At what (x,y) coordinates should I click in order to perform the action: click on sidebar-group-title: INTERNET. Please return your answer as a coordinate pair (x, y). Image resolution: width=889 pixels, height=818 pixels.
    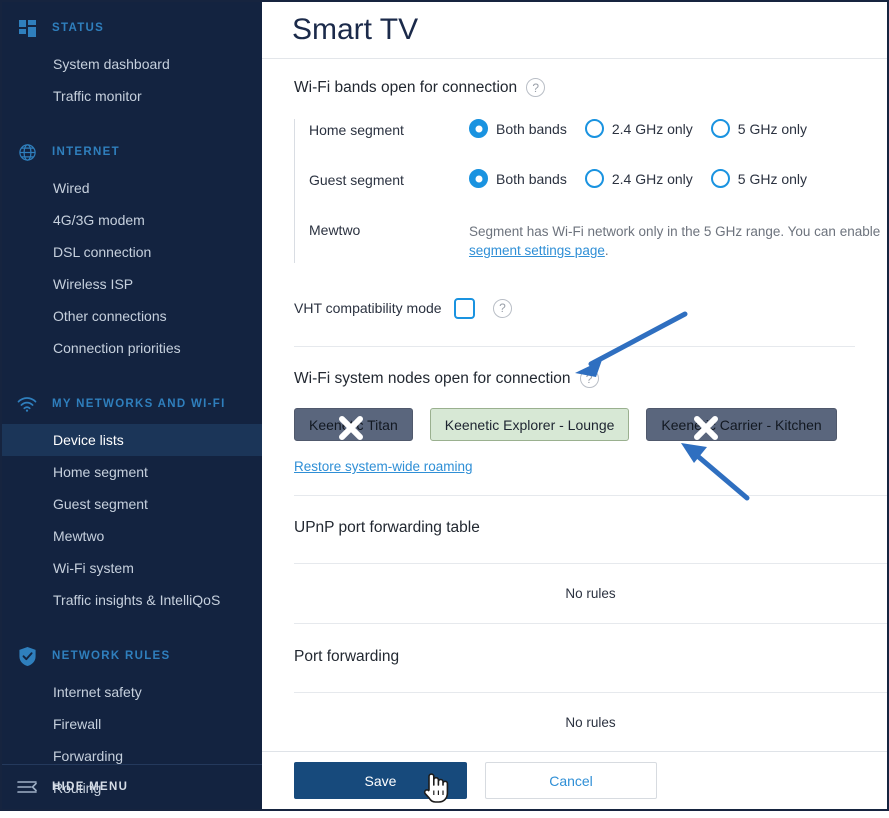
    Looking at the image, I should click on (86, 152).